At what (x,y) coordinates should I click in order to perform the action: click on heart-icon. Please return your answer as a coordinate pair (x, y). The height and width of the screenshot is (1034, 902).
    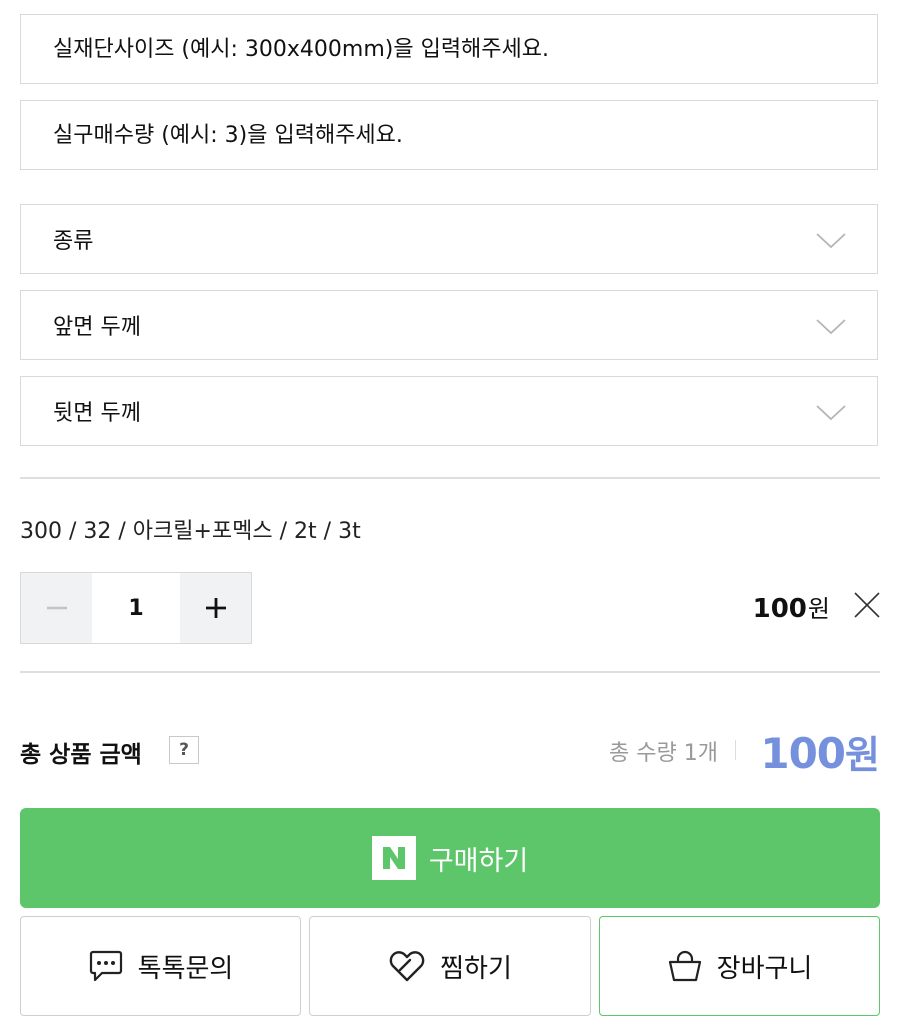
    Looking at the image, I should click on (407, 966).